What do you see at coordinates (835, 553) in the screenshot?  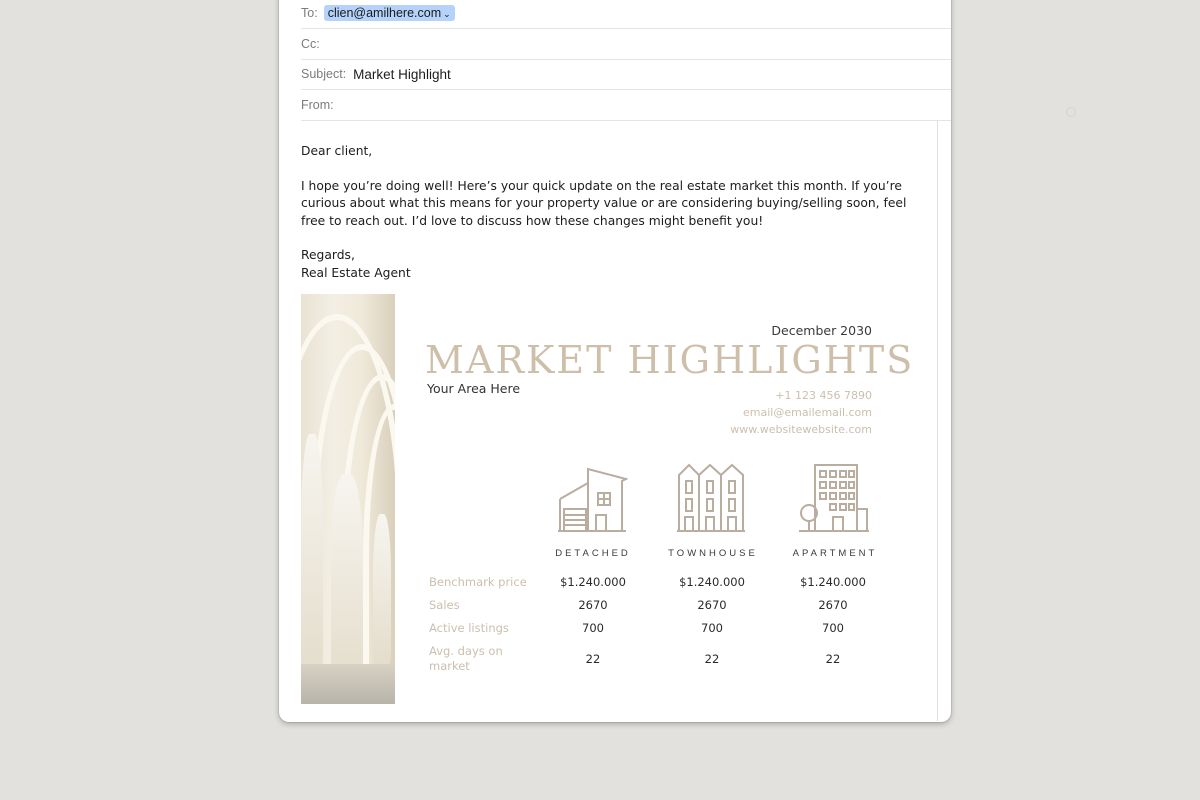 I see `column-header-apartment: APARTMENT` at bounding box center [835, 553].